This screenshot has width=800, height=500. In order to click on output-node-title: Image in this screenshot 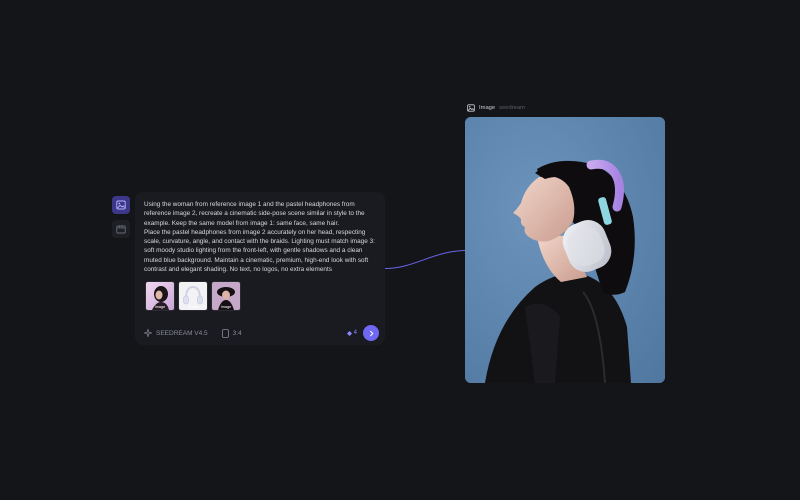, I will do `click(487, 108)`.